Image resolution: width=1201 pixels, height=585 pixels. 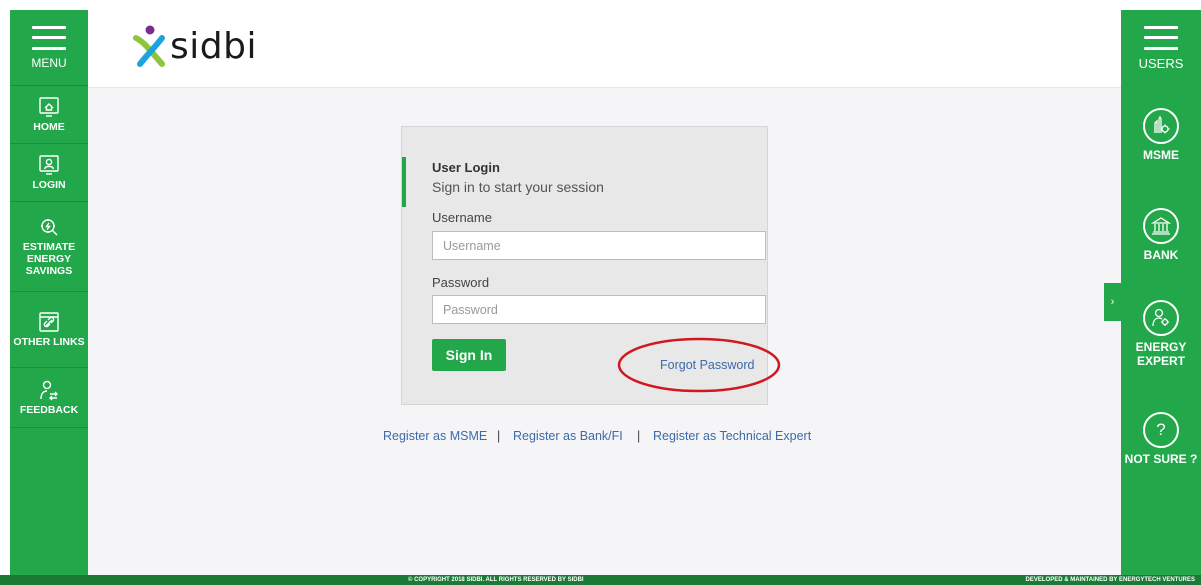 I want to click on users-menu-button: USERS, so click(x=1161, y=48).